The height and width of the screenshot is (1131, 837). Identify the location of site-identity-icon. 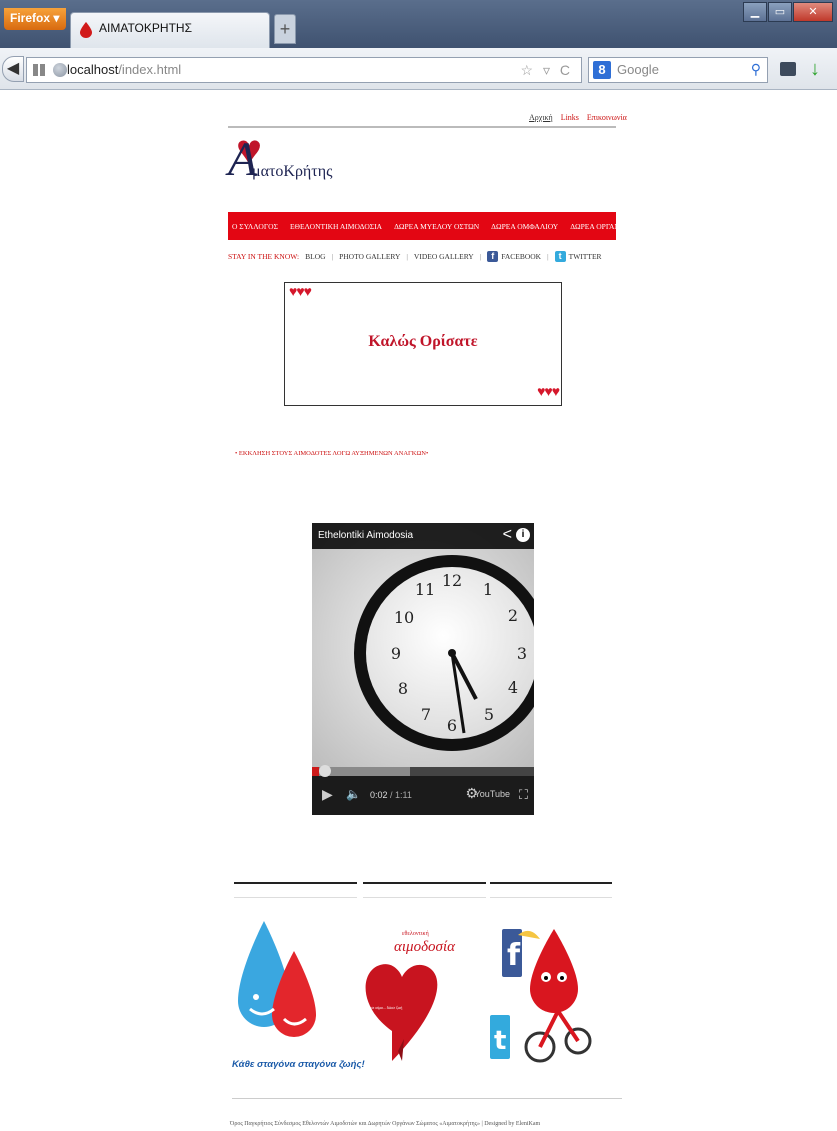
(60, 70).